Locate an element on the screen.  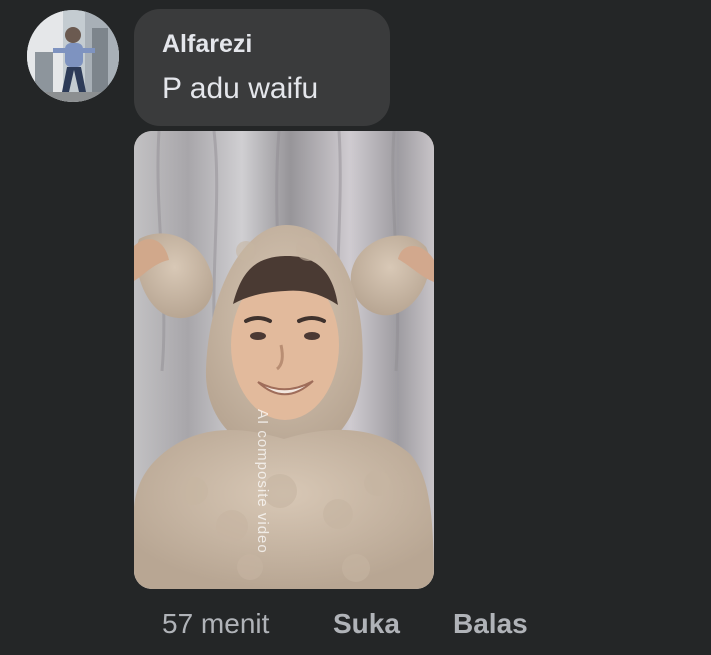
comment-time: 57 menit is located at coordinates (216, 623).